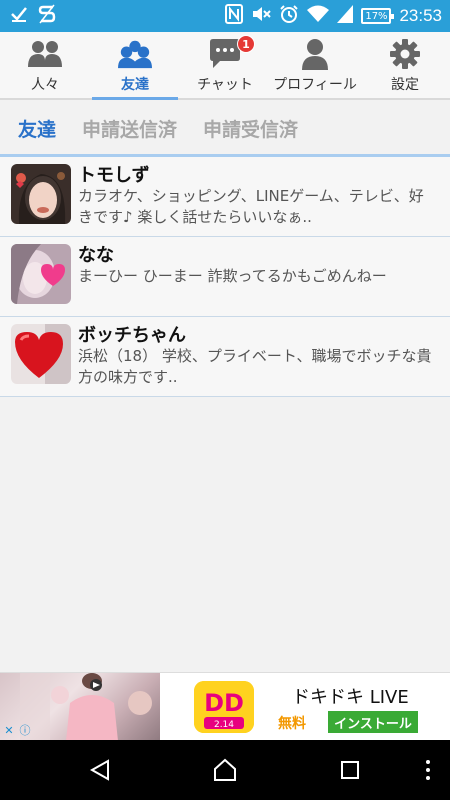 The width and height of the screenshot is (450, 800). What do you see at coordinates (37, 128) in the screenshot?
I see `subtab-friends: 友達` at bounding box center [37, 128].